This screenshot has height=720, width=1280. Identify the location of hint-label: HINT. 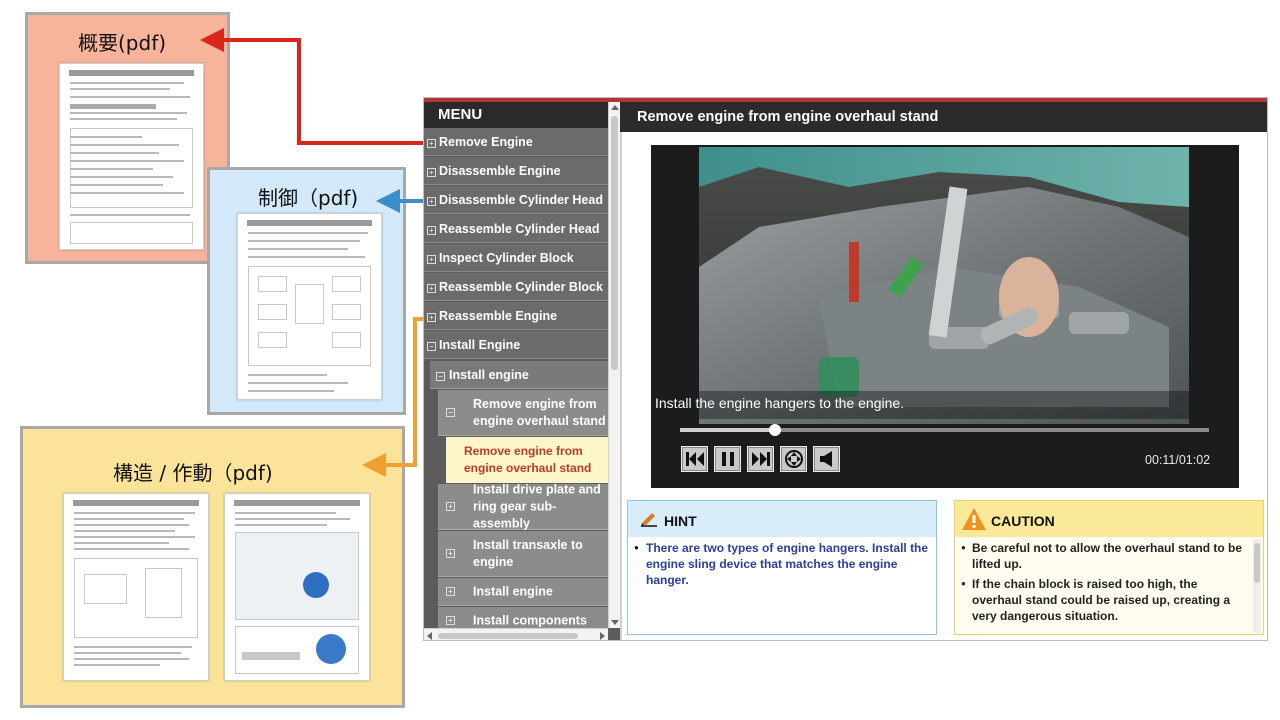
(680, 521).